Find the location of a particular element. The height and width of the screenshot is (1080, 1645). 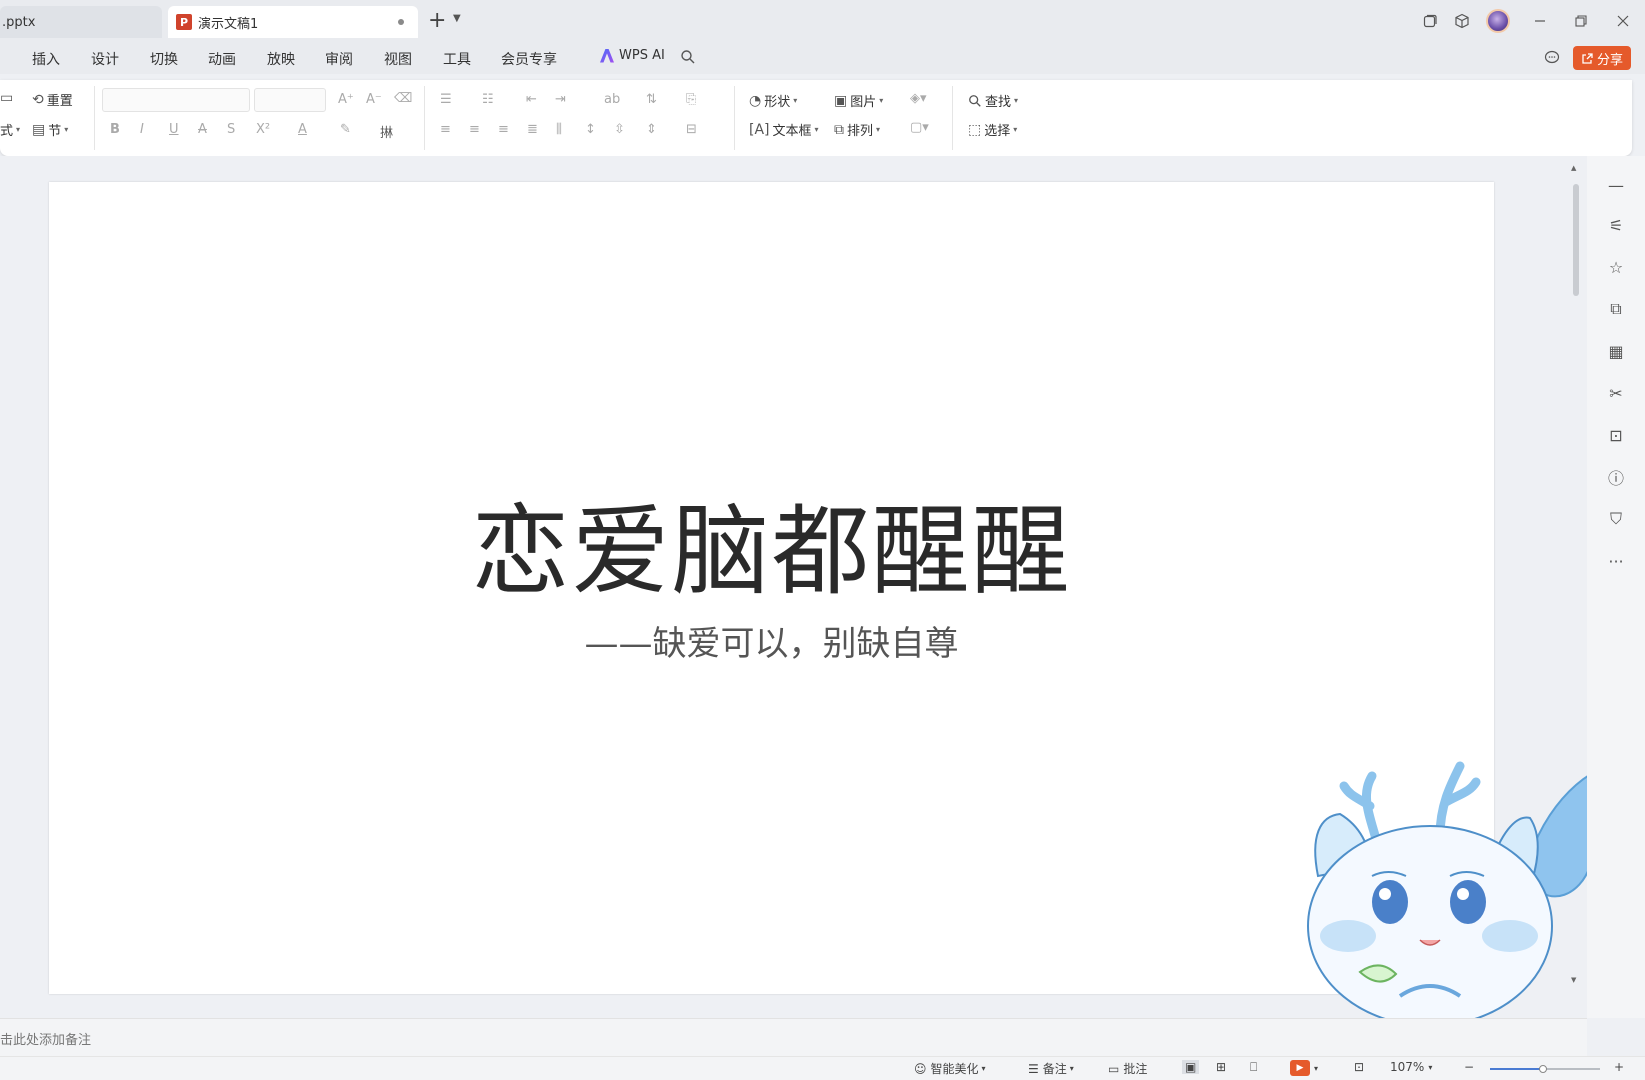

highlight-icon: ✎ is located at coordinates (345, 129).